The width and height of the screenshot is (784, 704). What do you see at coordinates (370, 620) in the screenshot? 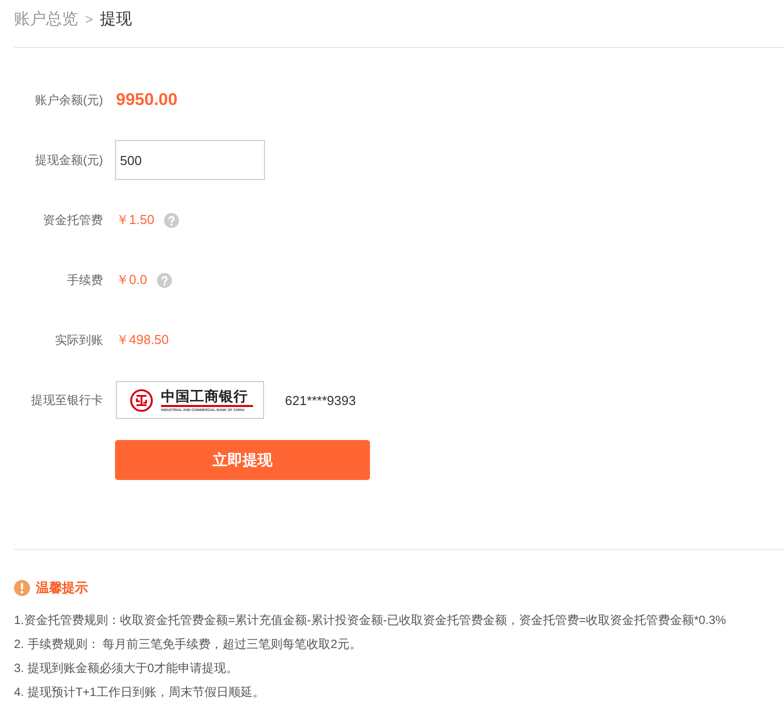
I see `tip-text: 1.资金托管费规则：收取资金托管费金额=累计充值金额-累计投资金额-已收取资金托管费金额，资金托管费=收取资金托管费金额*0.3%` at bounding box center [370, 620].